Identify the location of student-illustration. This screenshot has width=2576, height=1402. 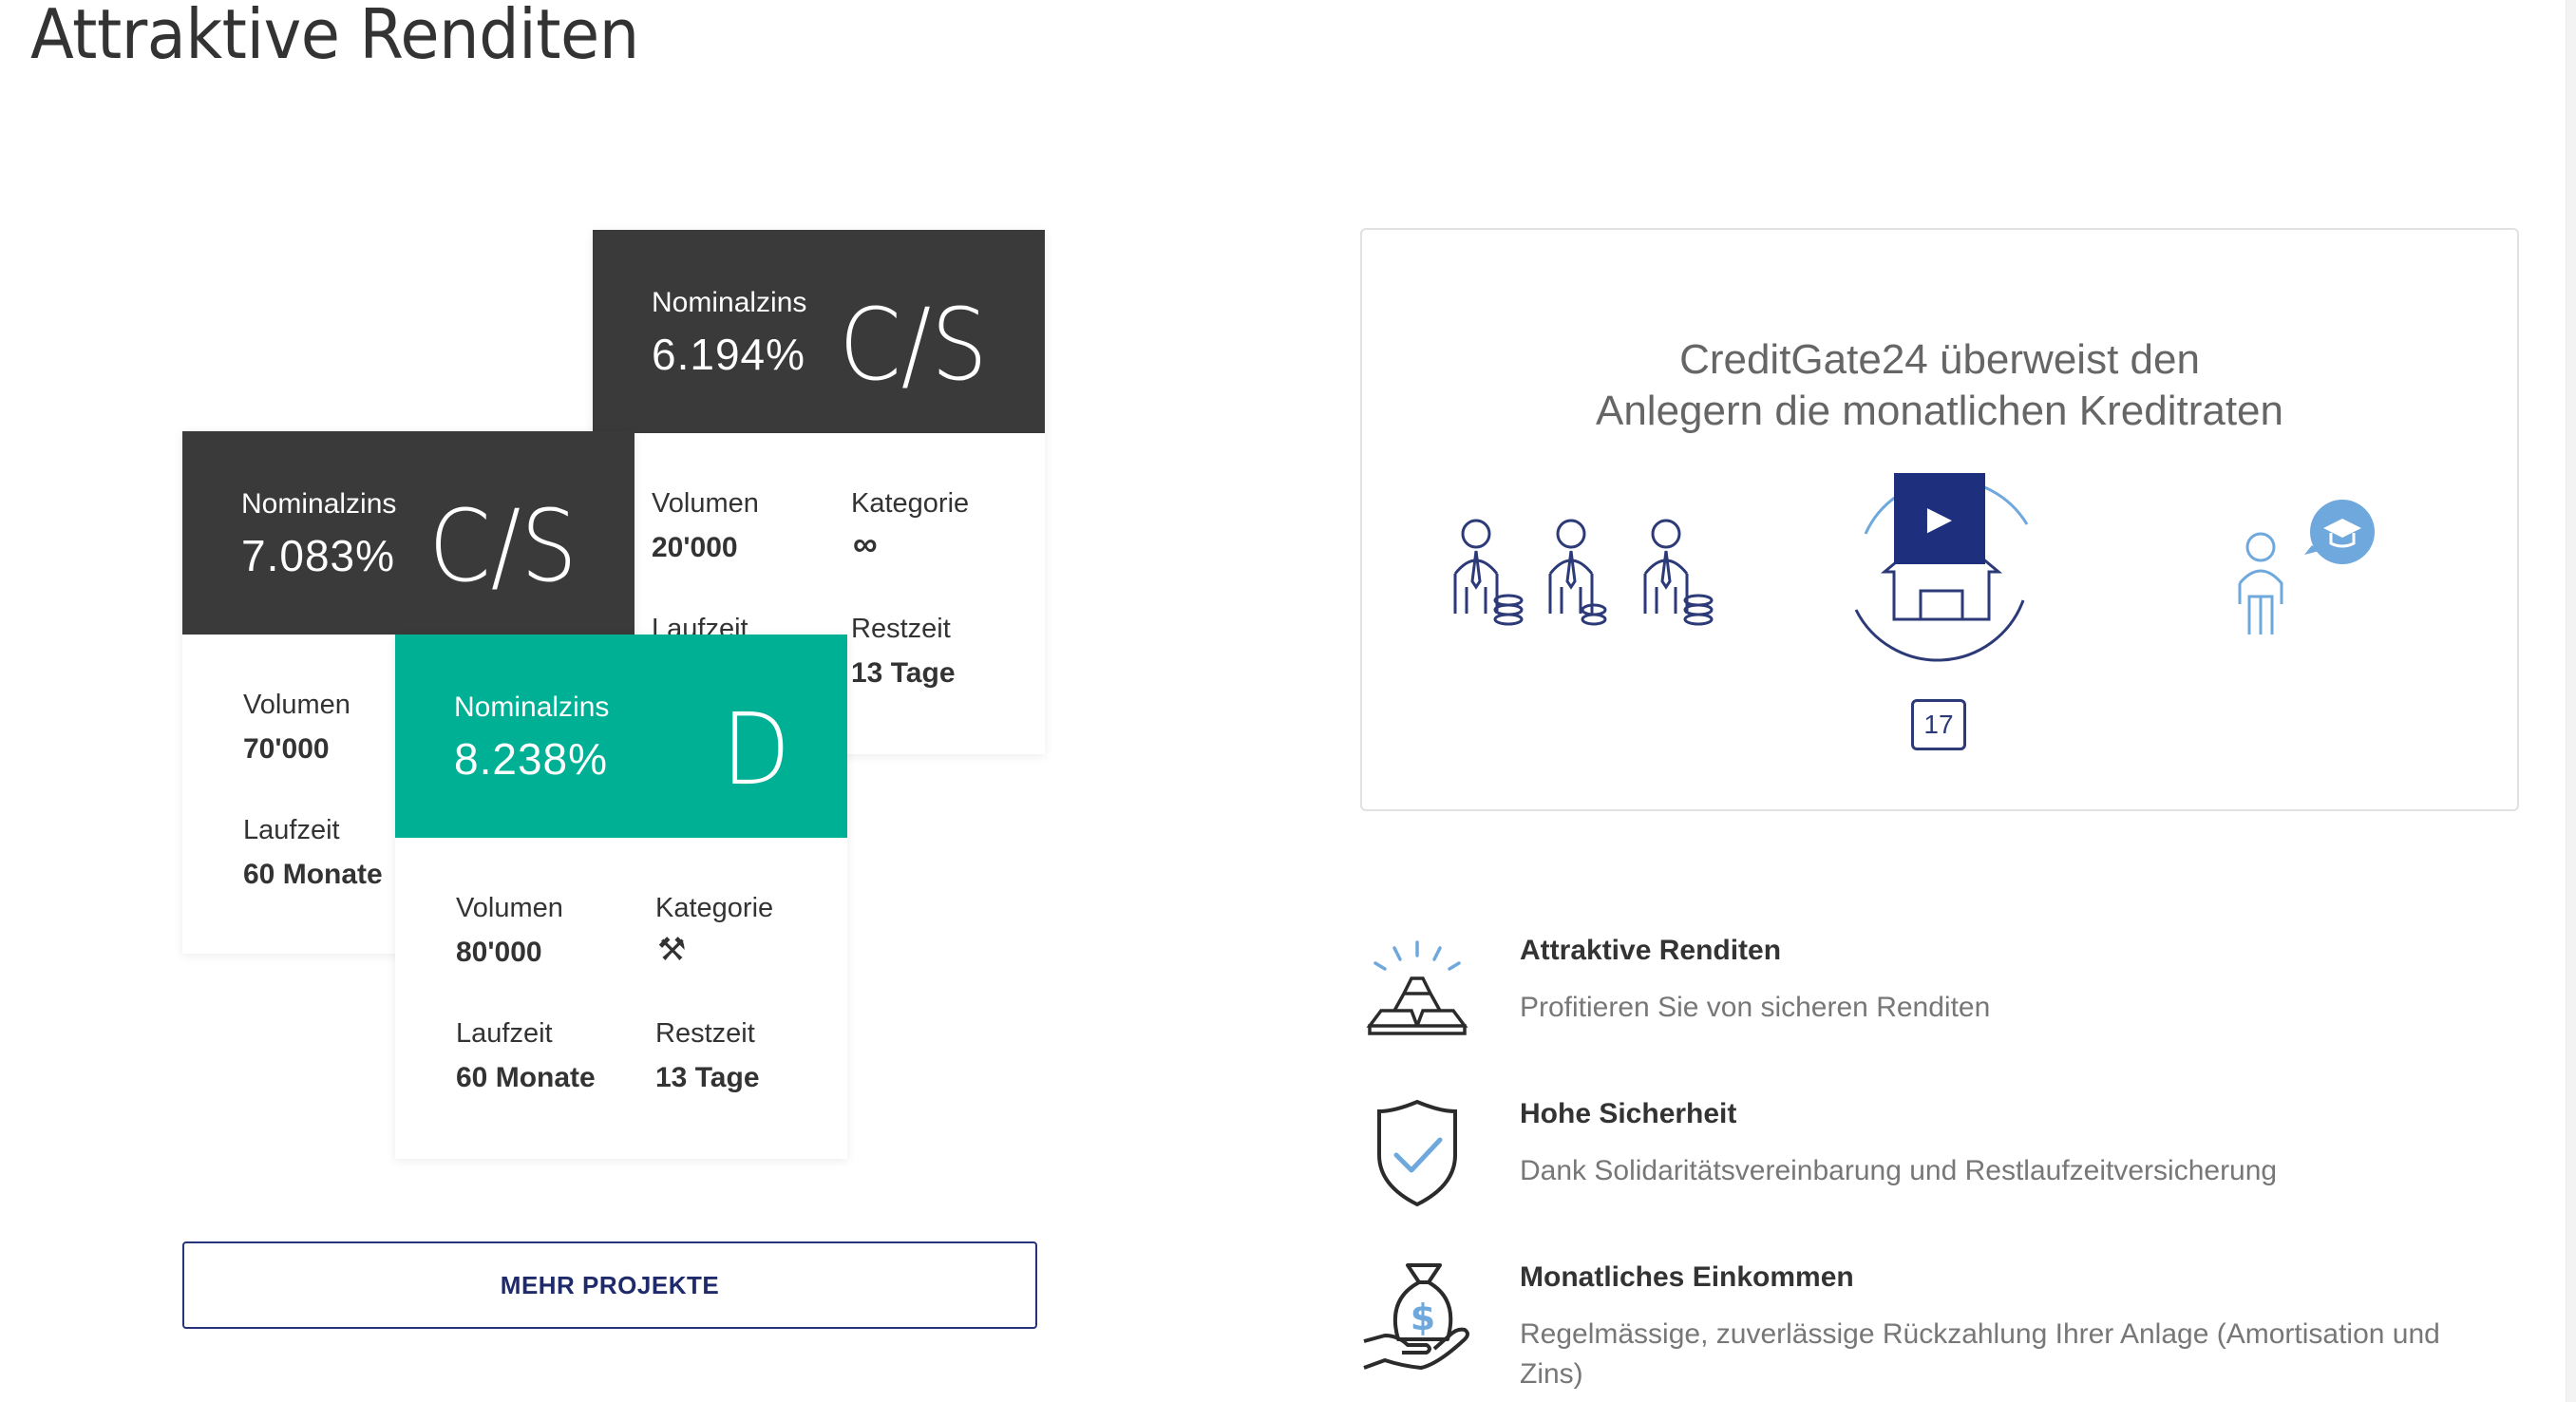
(2306, 567).